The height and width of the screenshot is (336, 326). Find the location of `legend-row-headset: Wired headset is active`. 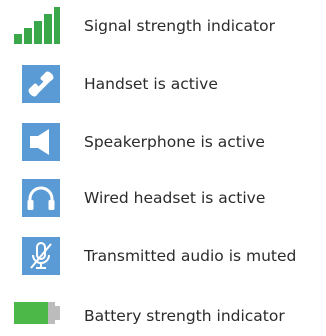

legend-row-headset: Wired headset is active is located at coordinates (163, 198).